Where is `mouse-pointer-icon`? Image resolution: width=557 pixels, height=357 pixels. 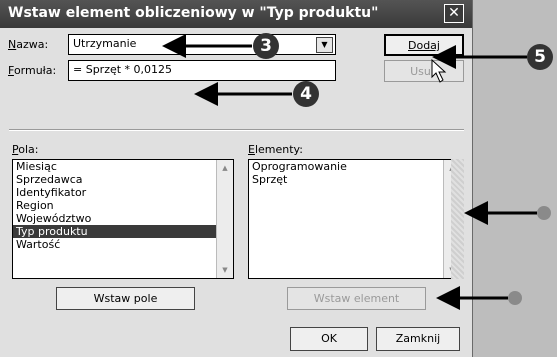 mouse-pointer-icon is located at coordinates (439, 70).